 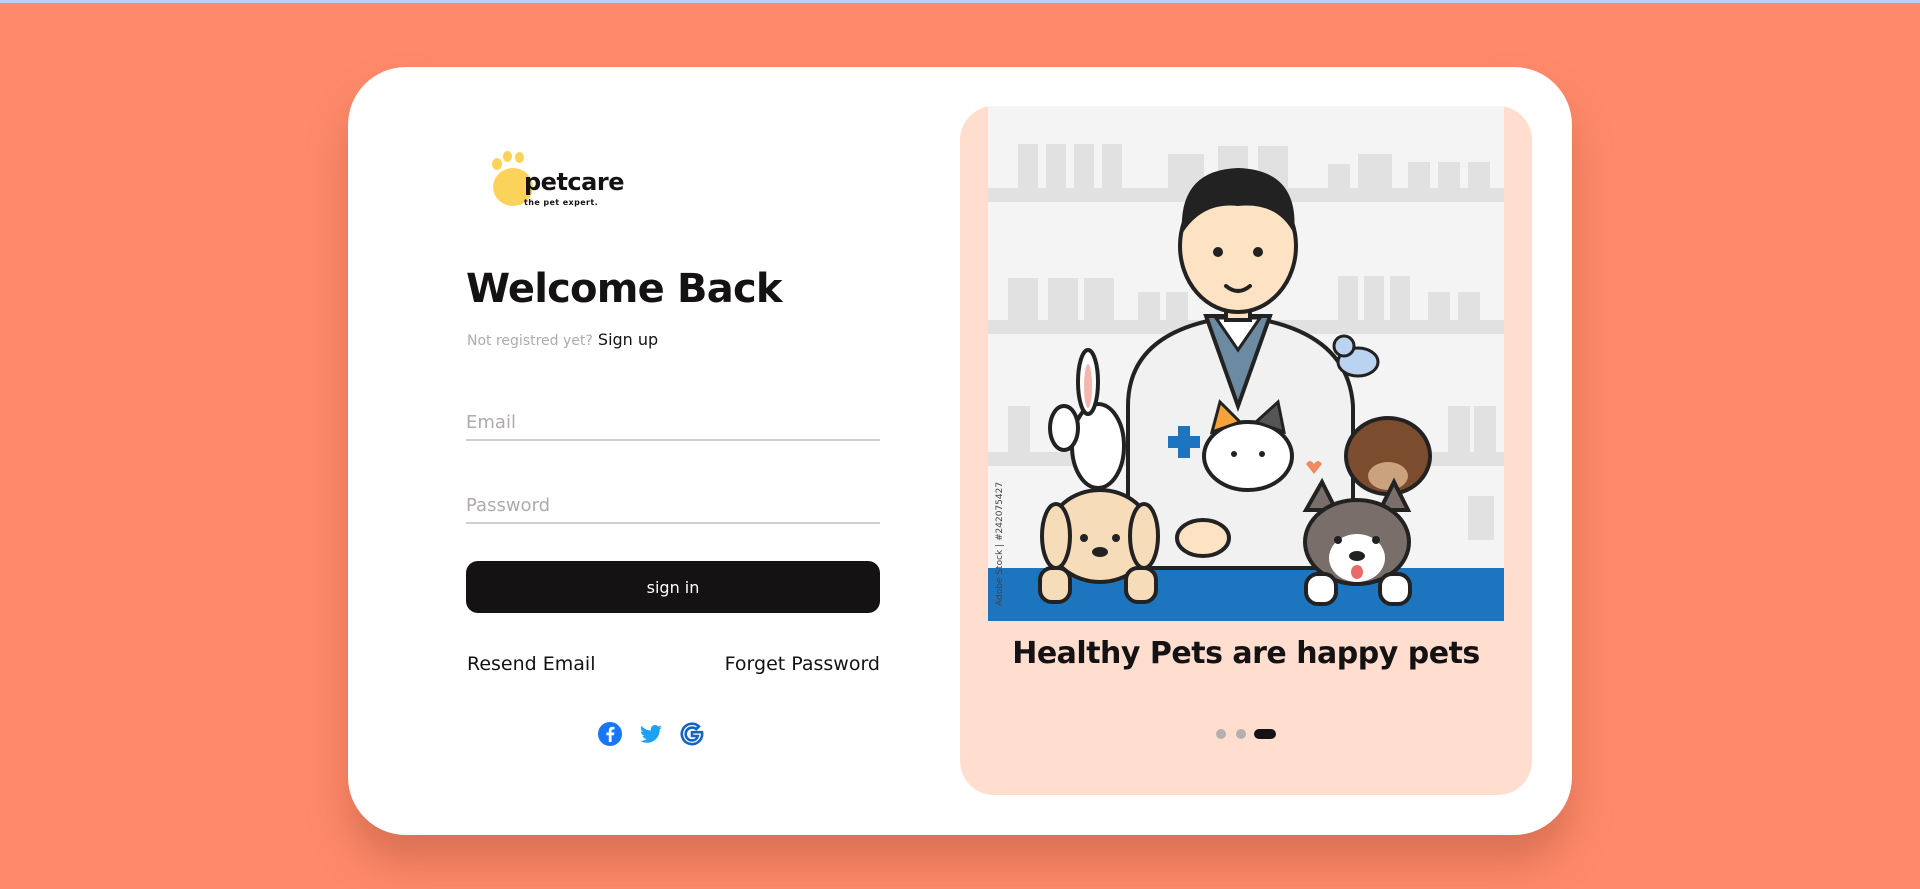 What do you see at coordinates (692, 734) in the screenshot?
I see `google-icon` at bounding box center [692, 734].